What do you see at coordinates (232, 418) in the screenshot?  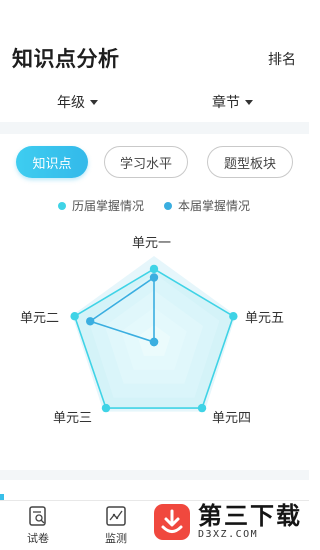 I see `axis-label-unit-4: 单元四` at bounding box center [232, 418].